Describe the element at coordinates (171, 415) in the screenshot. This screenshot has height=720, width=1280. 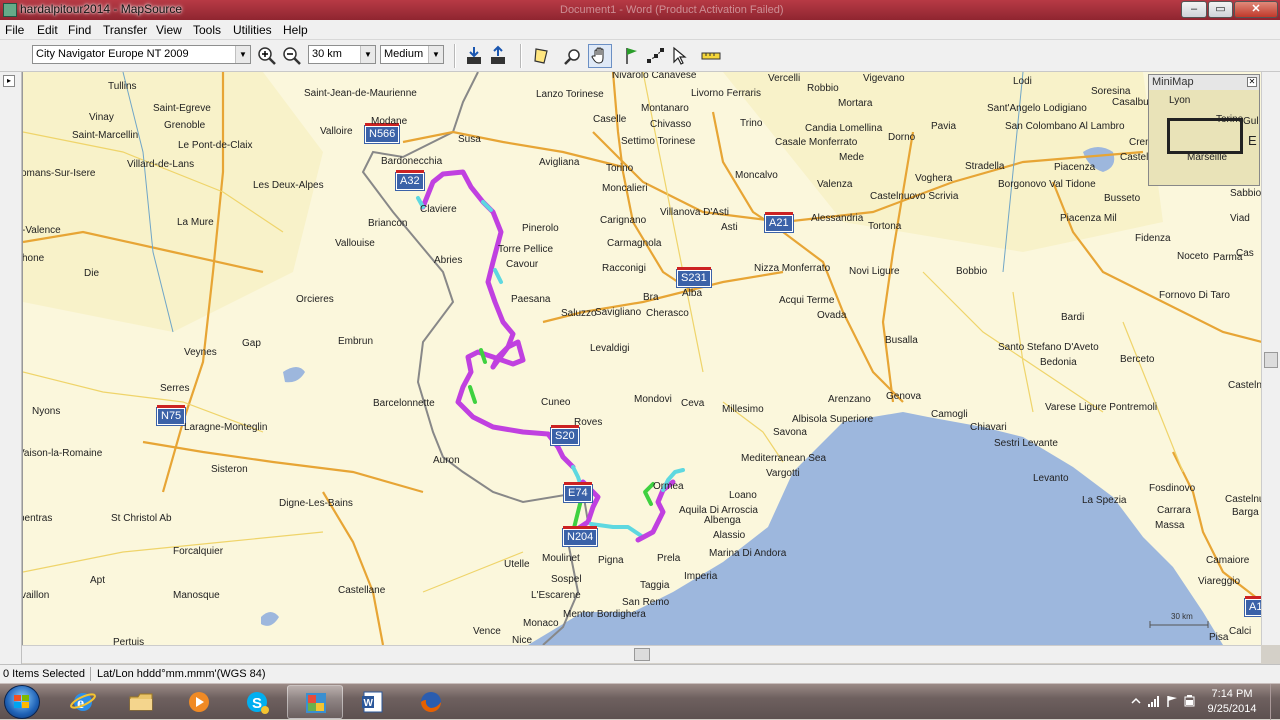
I see `road-shield: N75` at that location.